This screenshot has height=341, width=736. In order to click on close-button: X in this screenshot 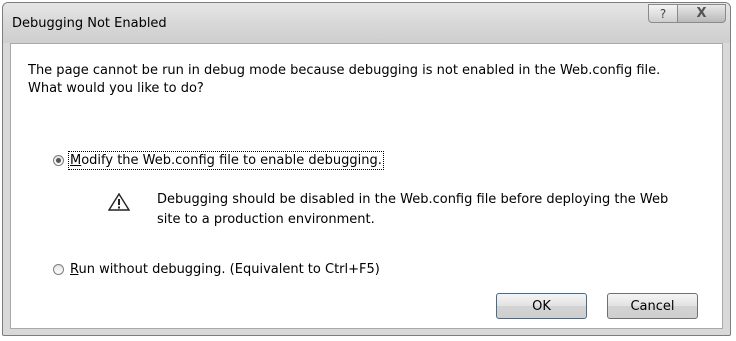, I will do `click(702, 13)`.